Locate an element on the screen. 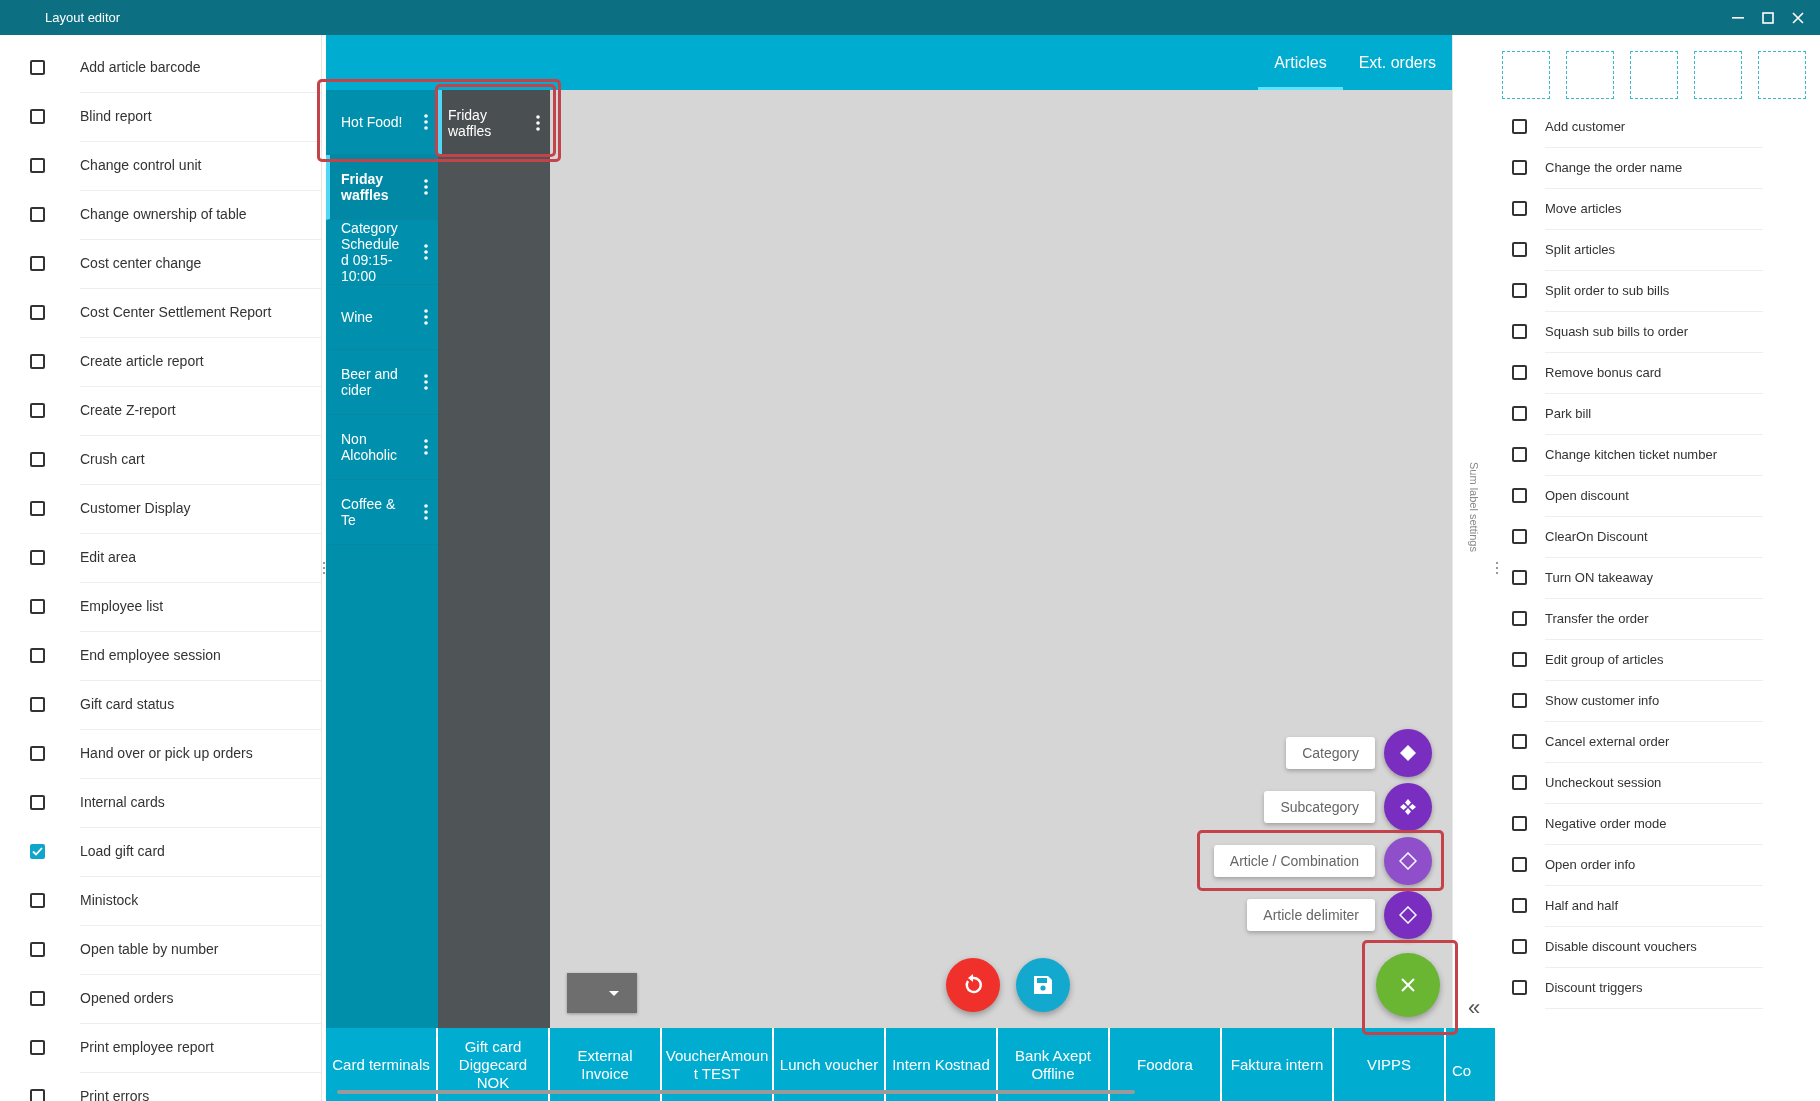 The height and width of the screenshot is (1101, 1820). function-label: End employee session is located at coordinates (150, 655).